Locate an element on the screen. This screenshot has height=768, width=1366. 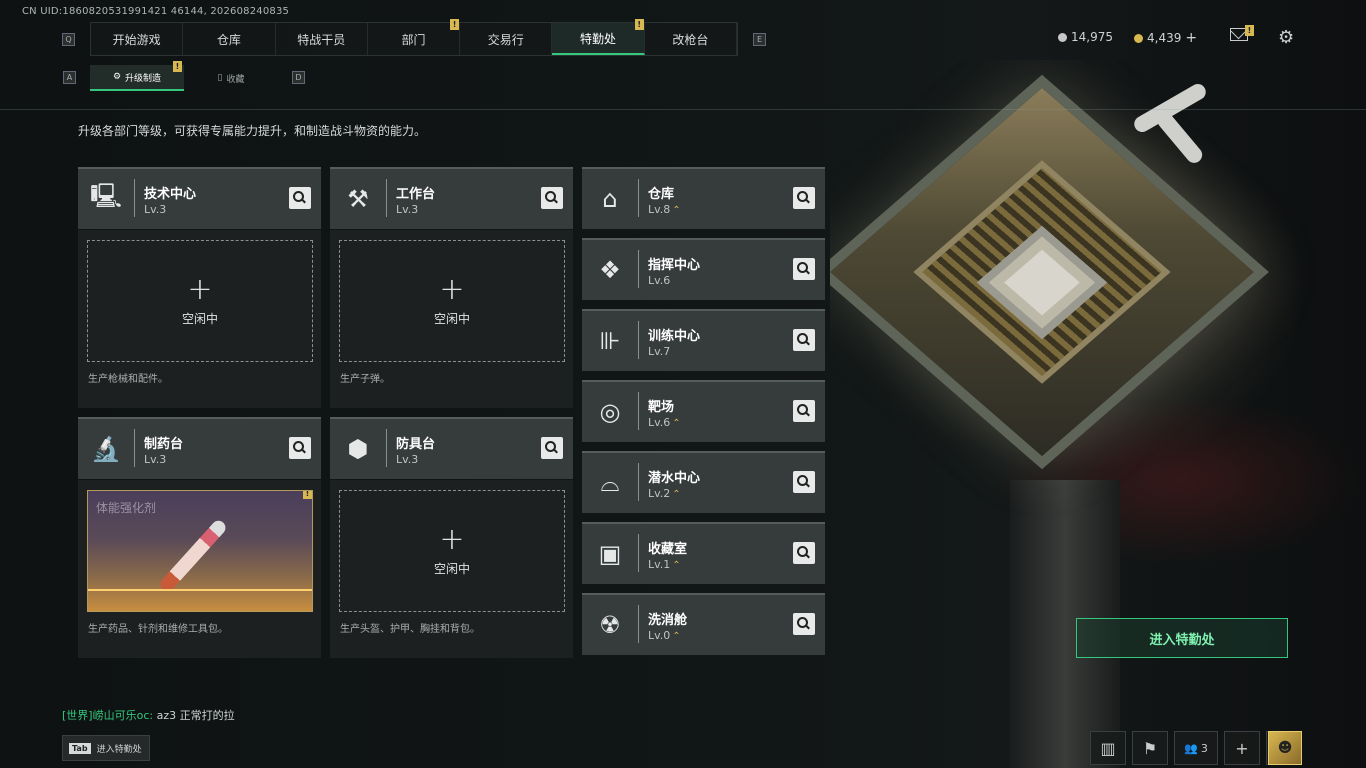
department-training-center: ⊪ 训练中心 Lv.7 is located at coordinates (703, 340).